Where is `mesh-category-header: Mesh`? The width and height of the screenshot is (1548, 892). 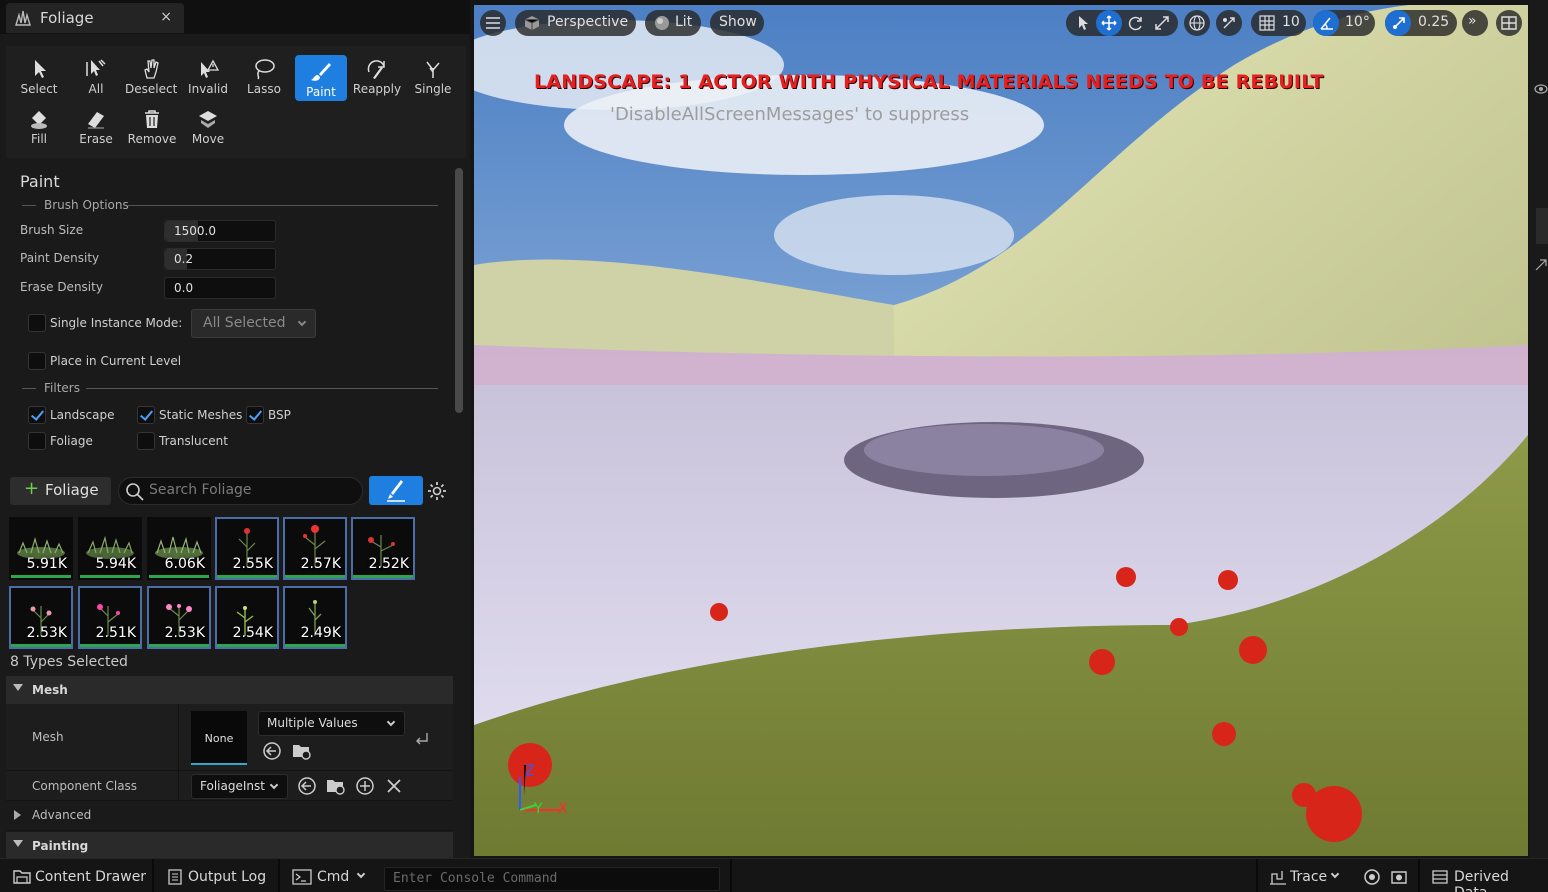
mesh-category-header: Mesh is located at coordinates (229, 690).